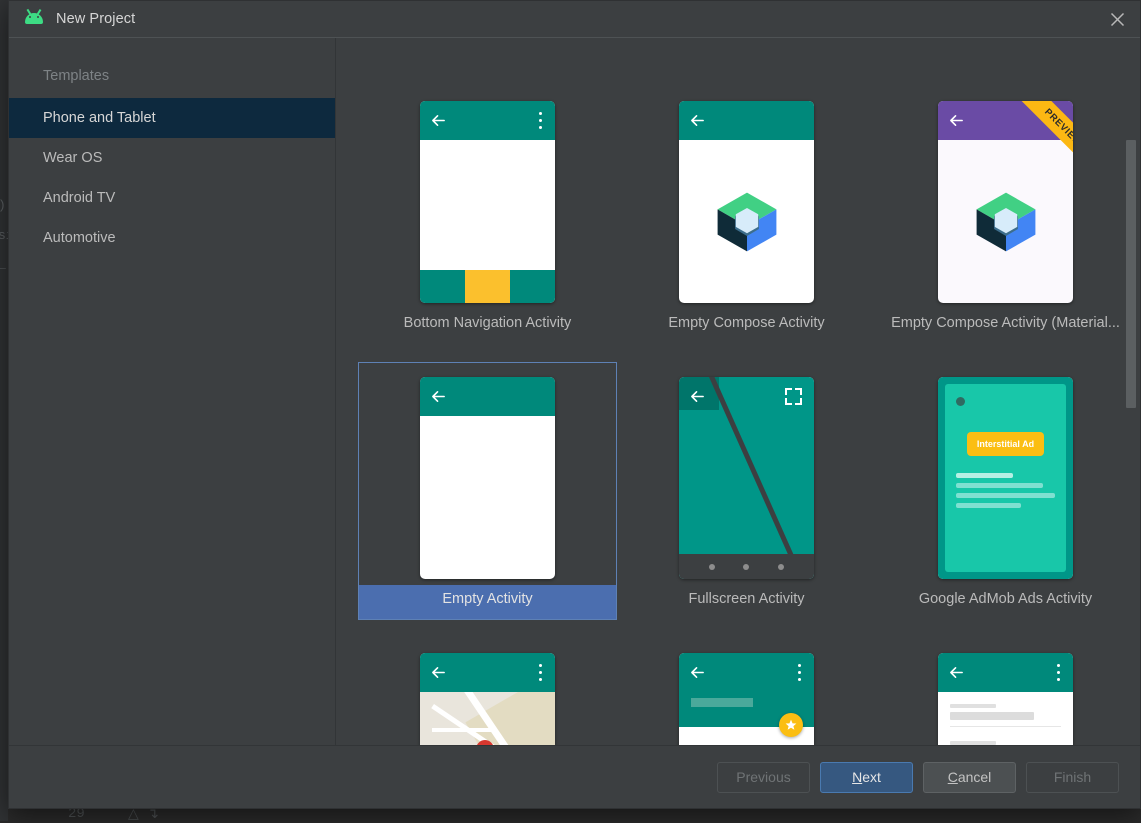  I want to click on sidebar-item-android-tv: Android TV, so click(172, 198).